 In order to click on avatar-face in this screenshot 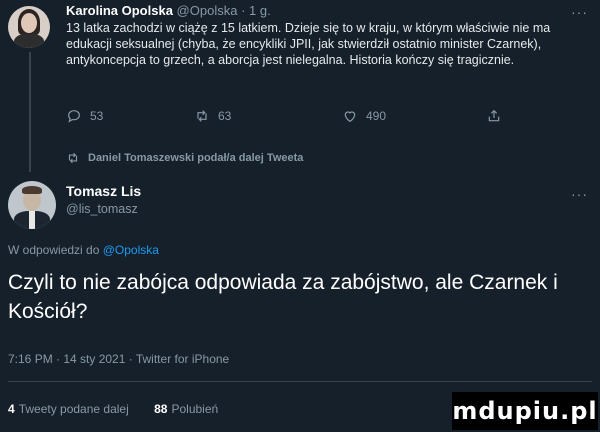, I will do `click(29, 23)`.